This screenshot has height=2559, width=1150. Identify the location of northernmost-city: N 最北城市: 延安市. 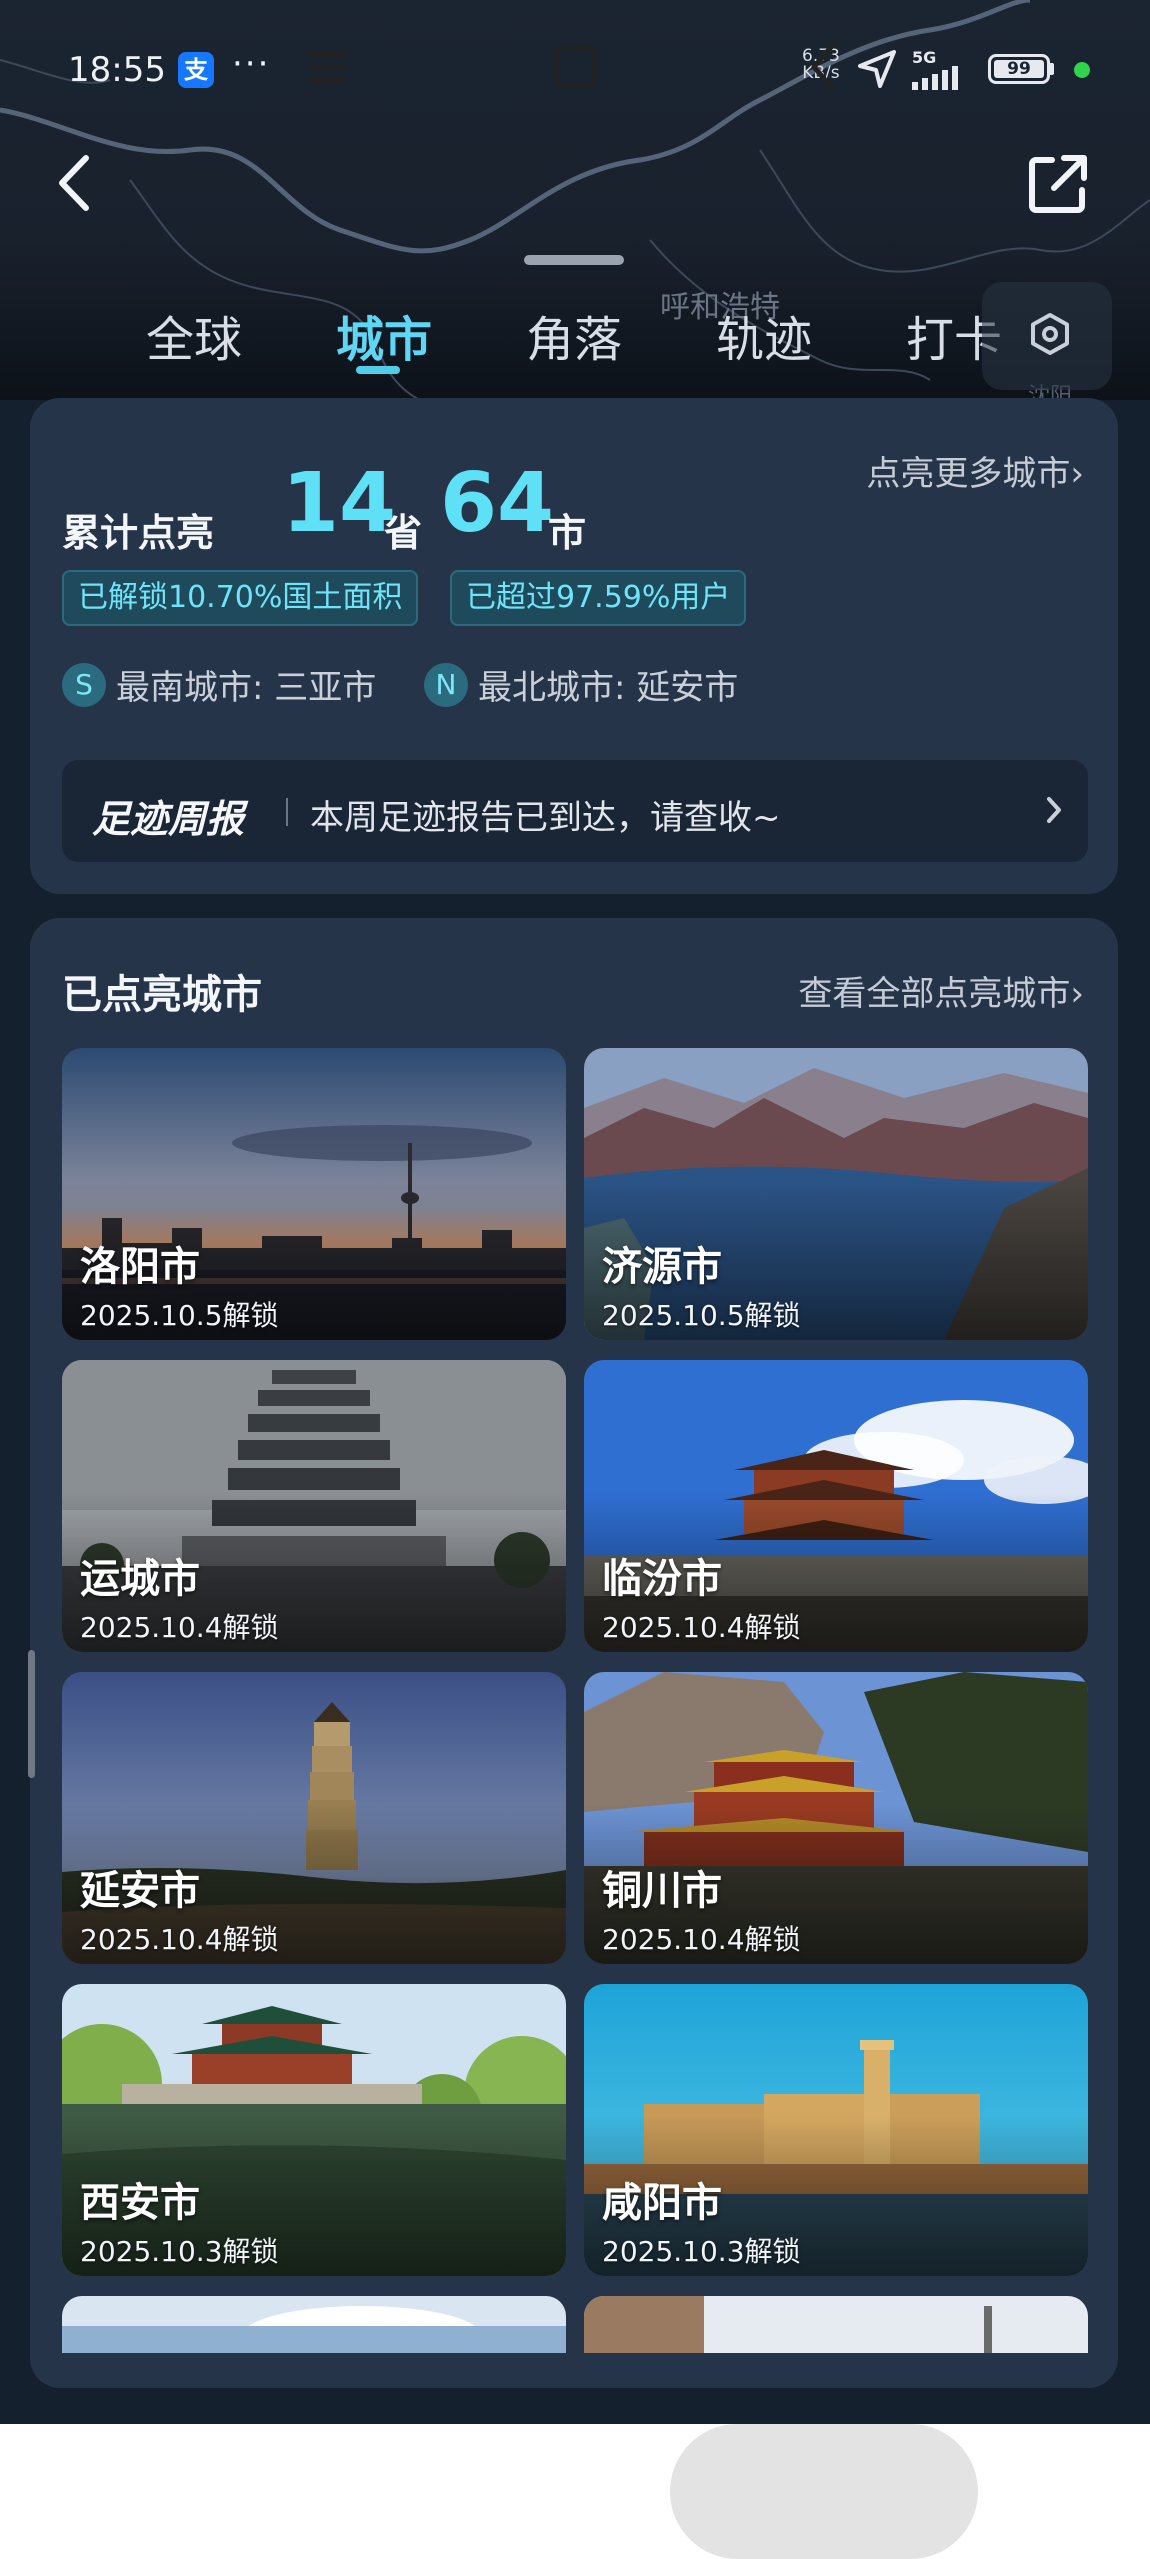
(581, 686).